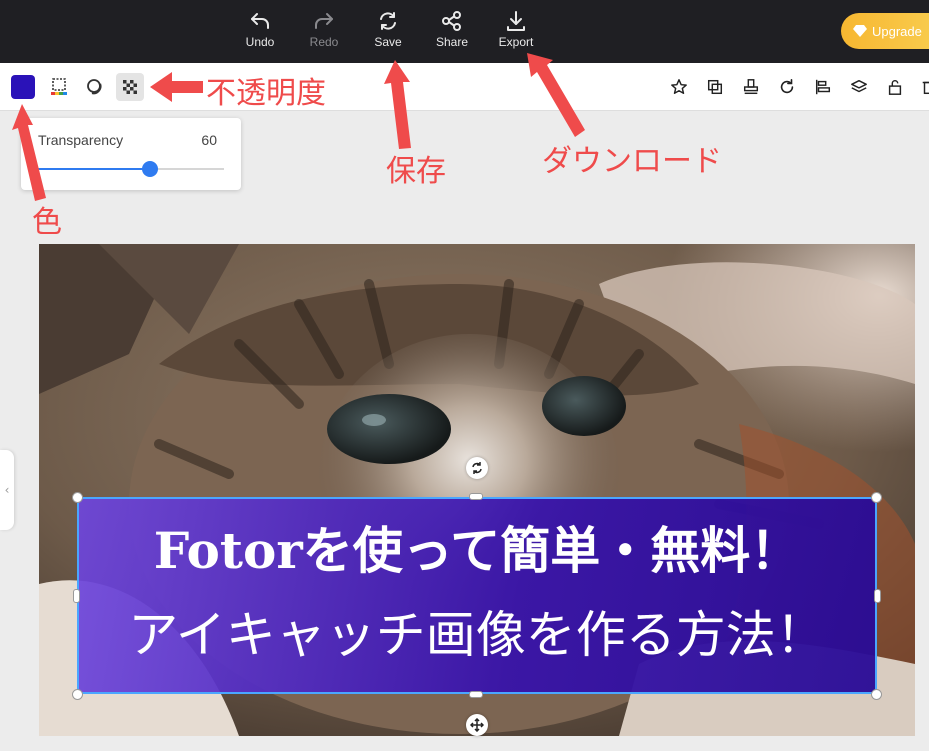 The width and height of the screenshot is (929, 751). I want to click on delete-button, so click(922, 87).